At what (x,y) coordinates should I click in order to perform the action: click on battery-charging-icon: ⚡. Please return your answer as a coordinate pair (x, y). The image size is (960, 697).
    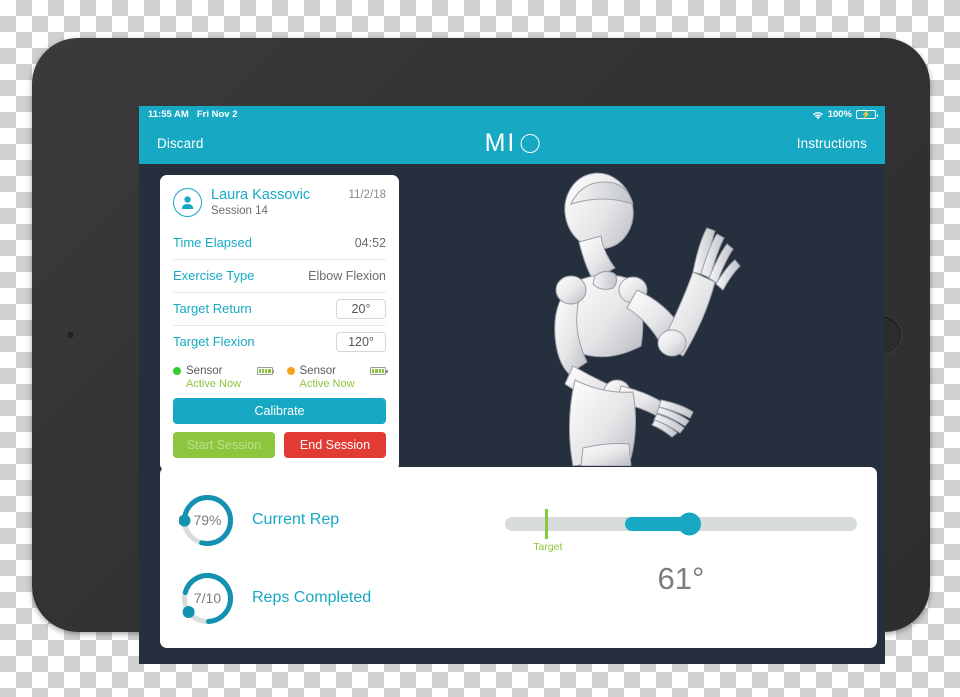
    Looking at the image, I should click on (867, 114).